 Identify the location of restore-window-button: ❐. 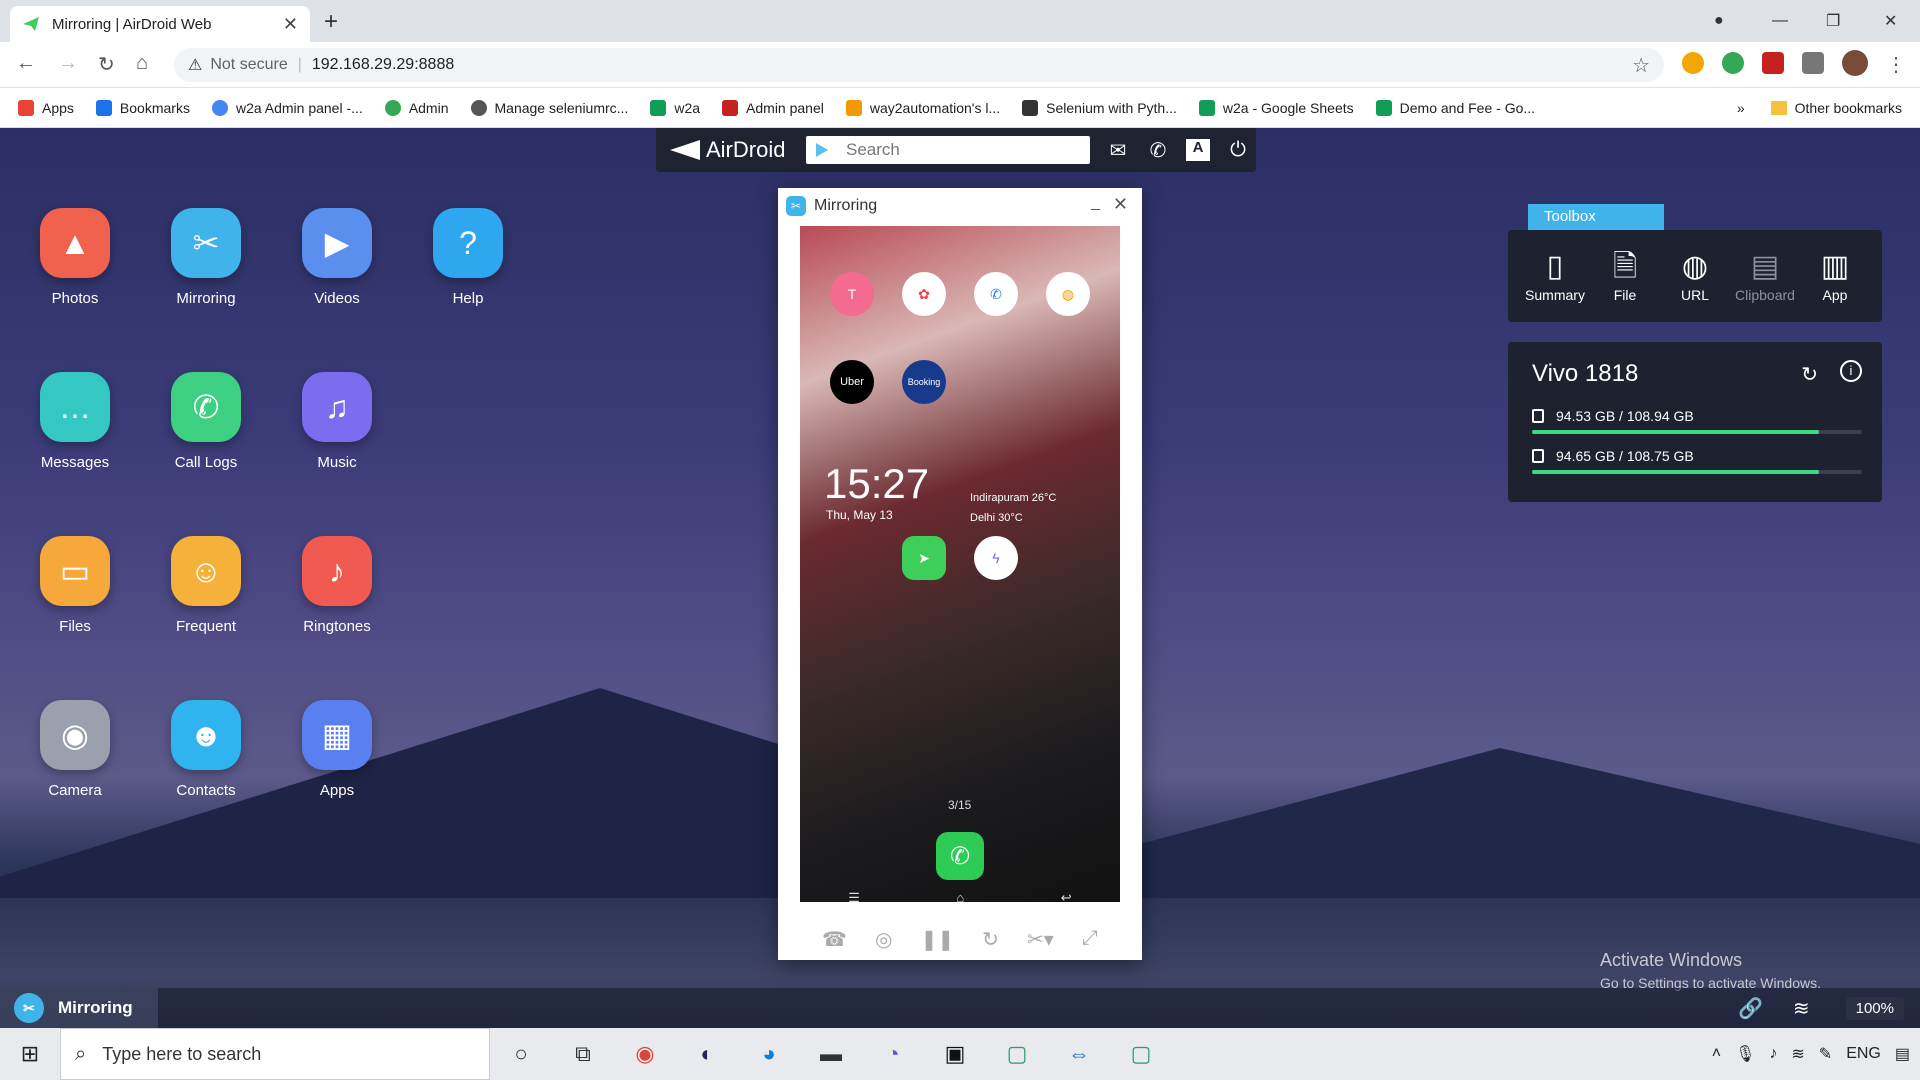
(1833, 21).